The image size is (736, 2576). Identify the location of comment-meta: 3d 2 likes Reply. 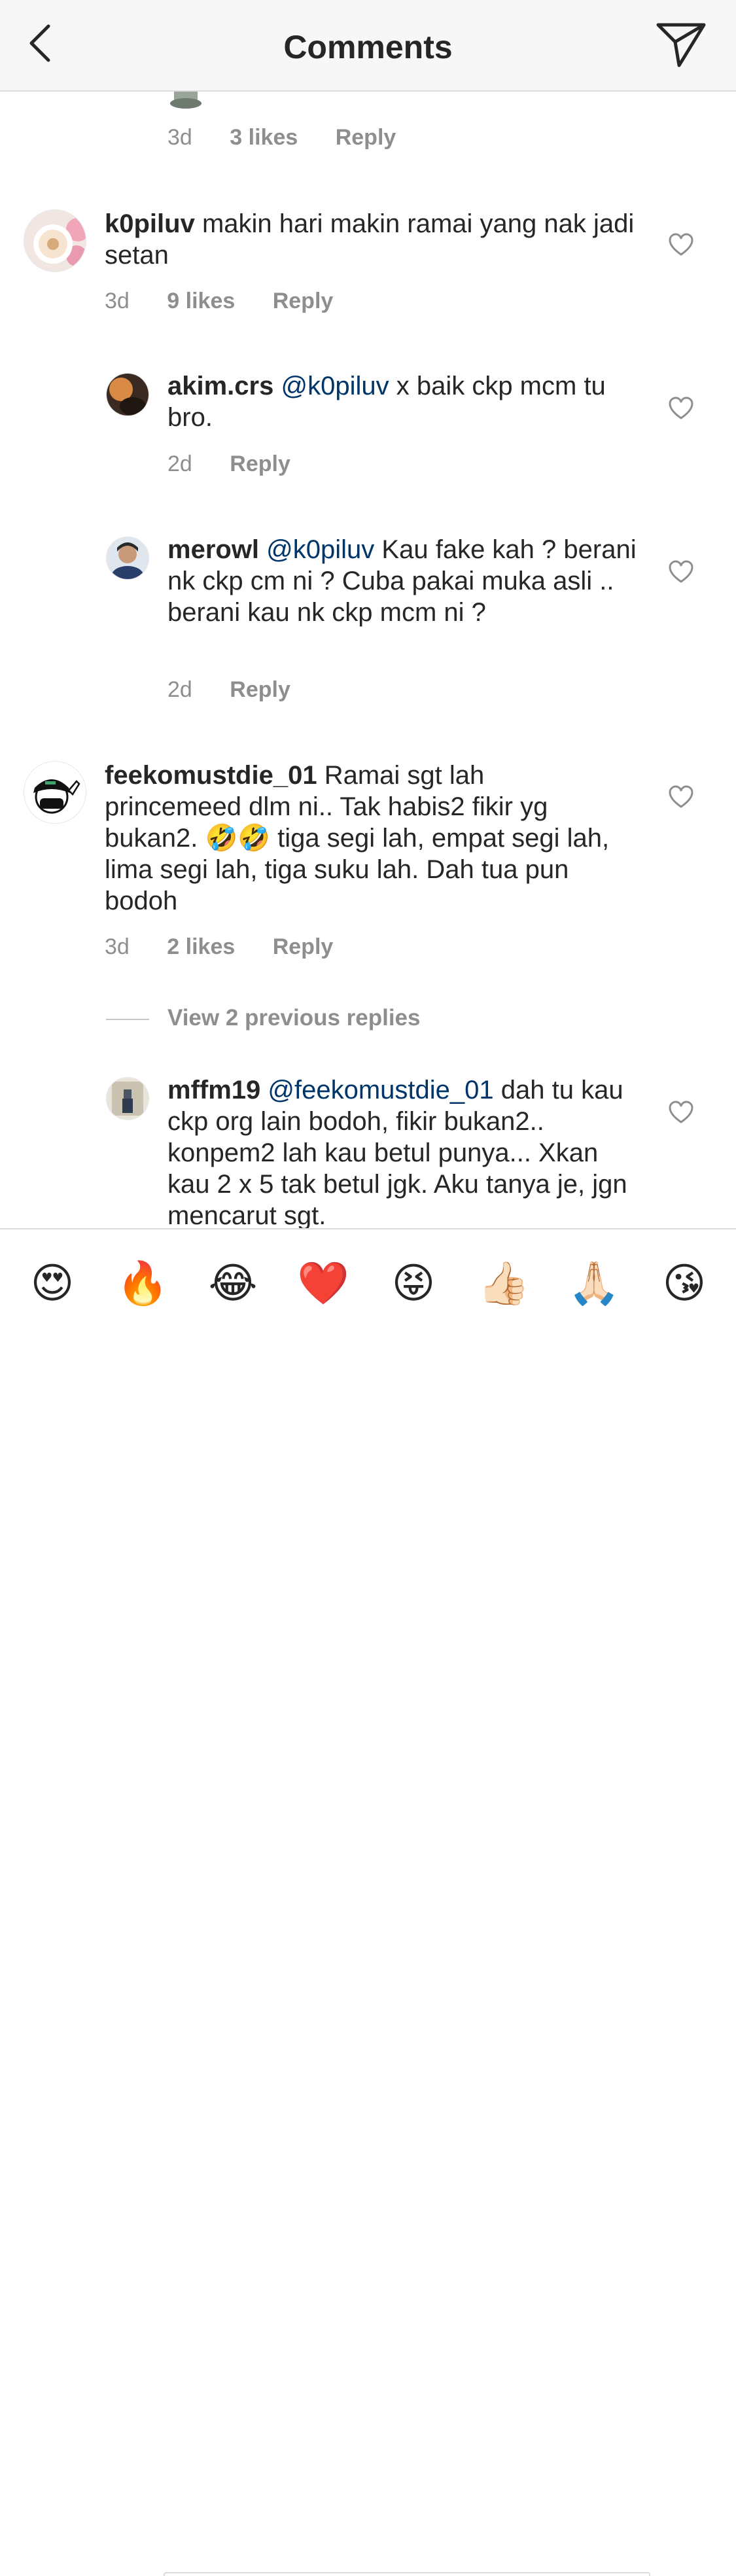
(219, 947).